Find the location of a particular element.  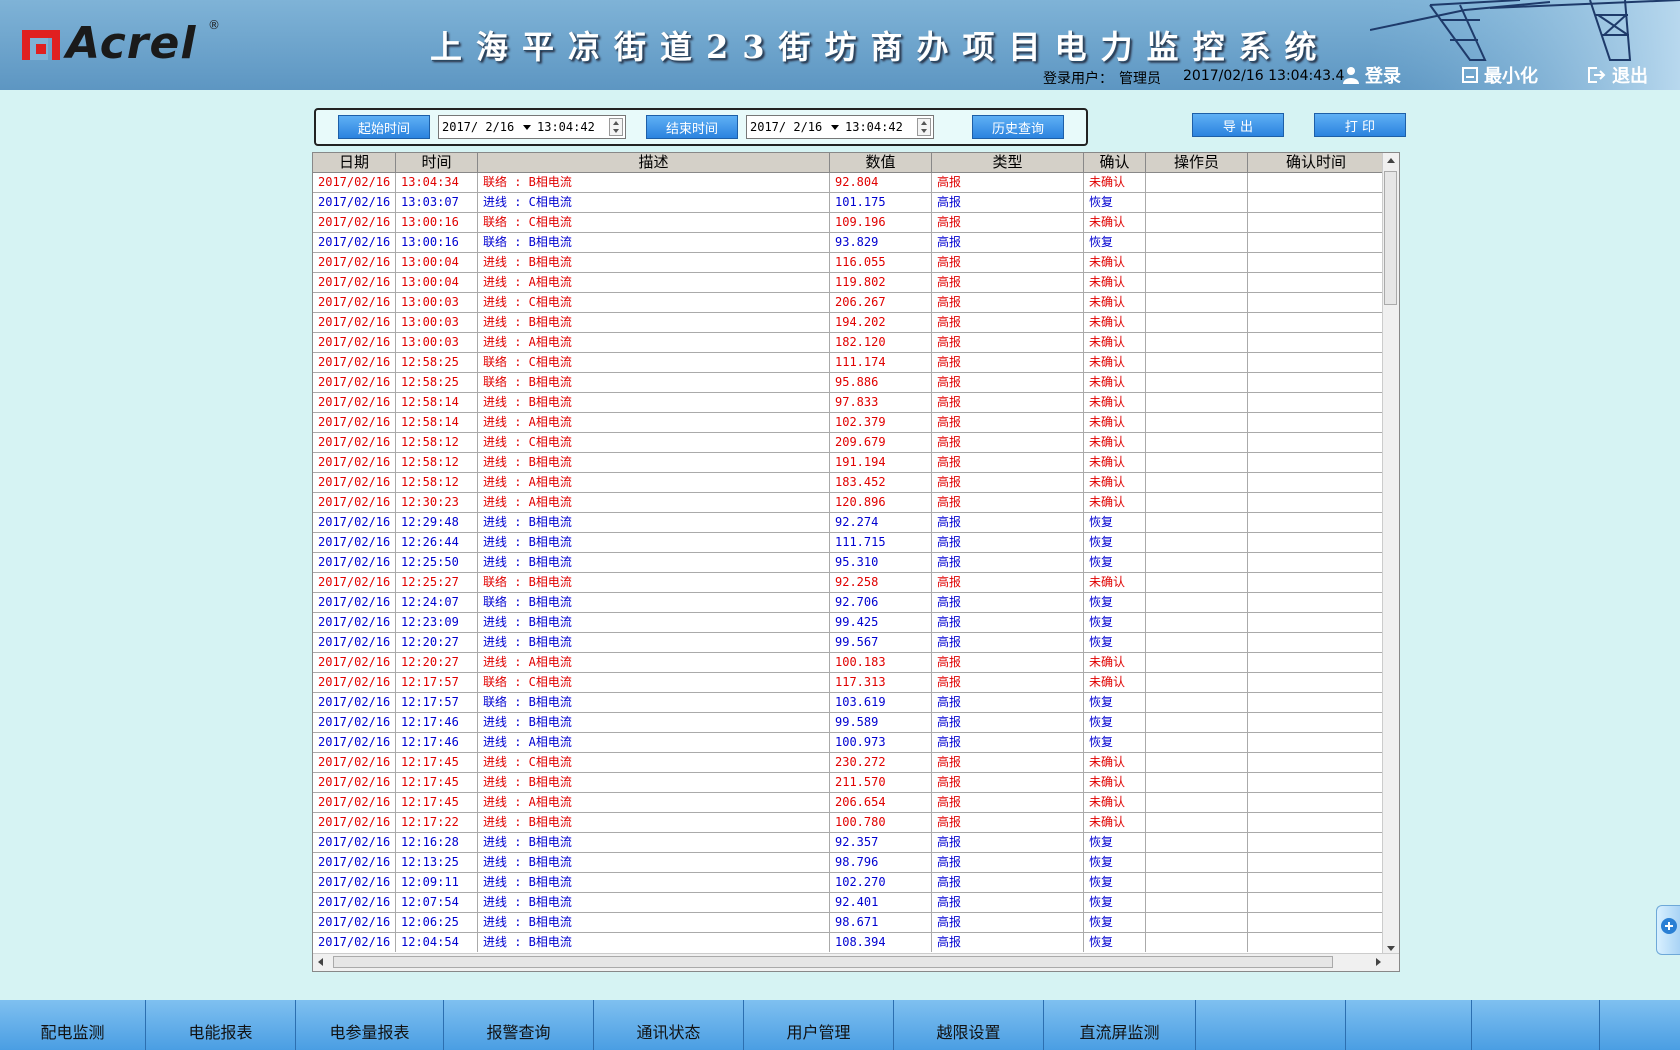

cell-description: 进线 : A相电流 is located at coordinates (654, 342).